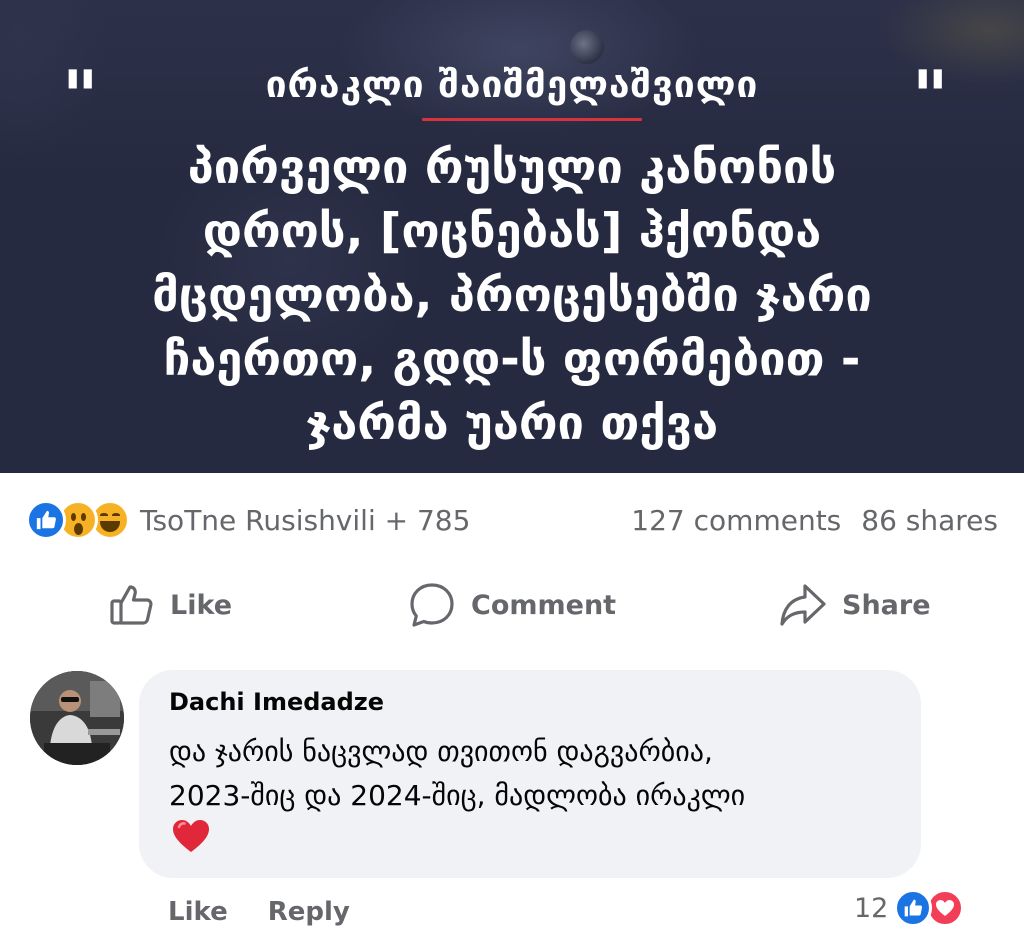  Describe the element at coordinates (432, 605) in the screenshot. I see `comment-bubble-icon` at that location.